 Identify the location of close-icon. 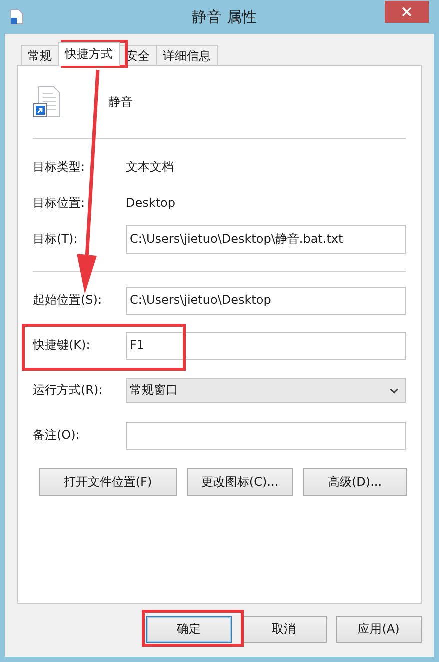
(407, 12).